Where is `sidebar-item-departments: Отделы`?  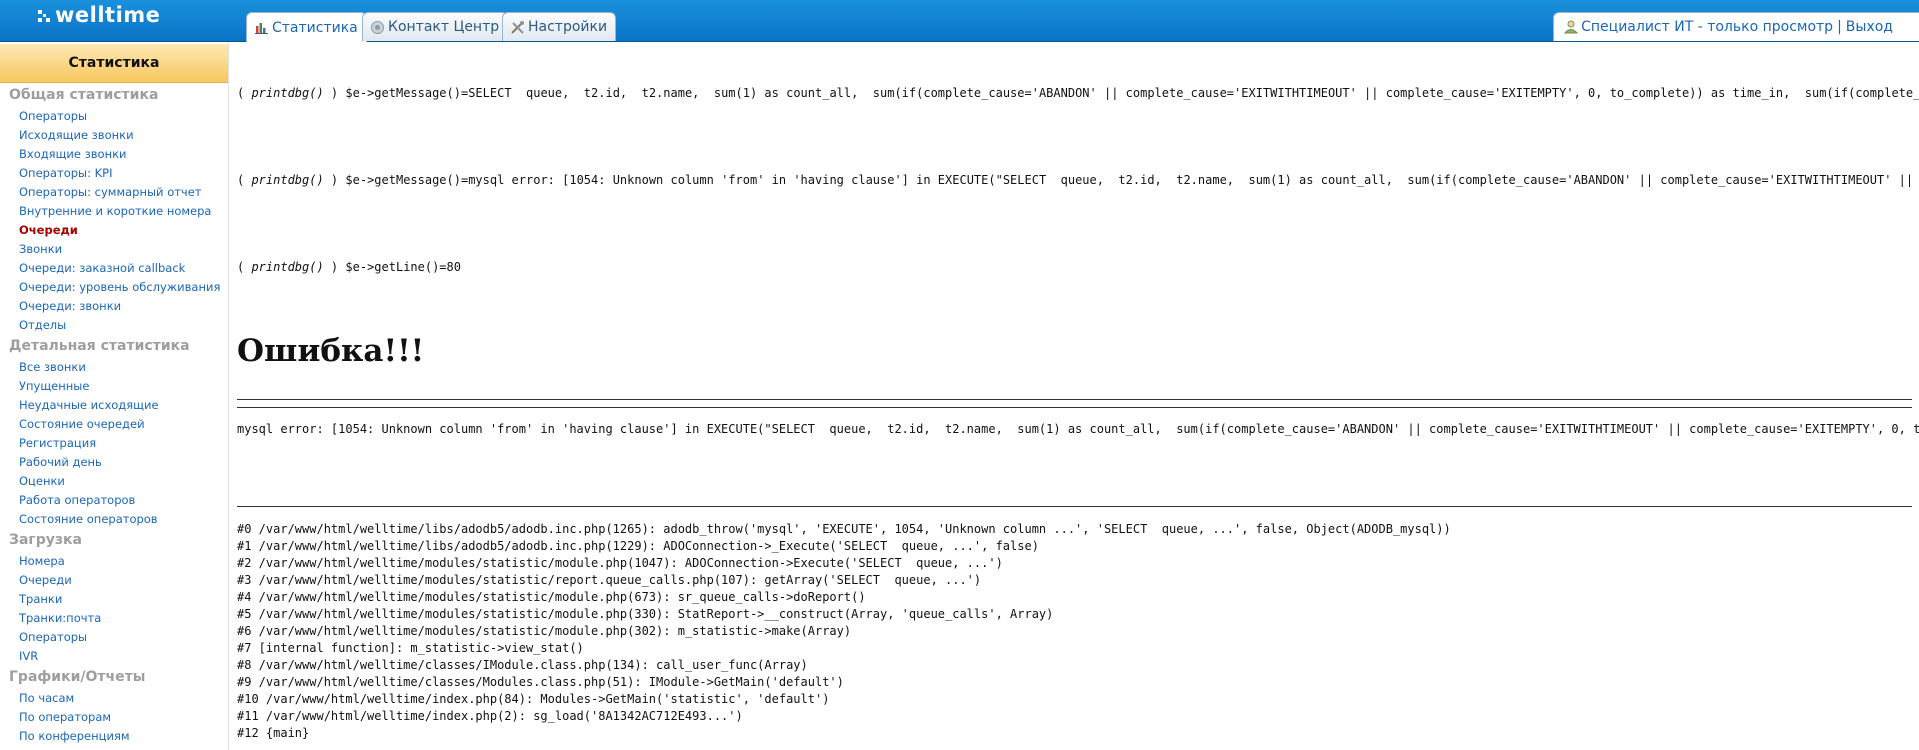 sidebar-item-departments: Отделы is located at coordinates (42, 325).